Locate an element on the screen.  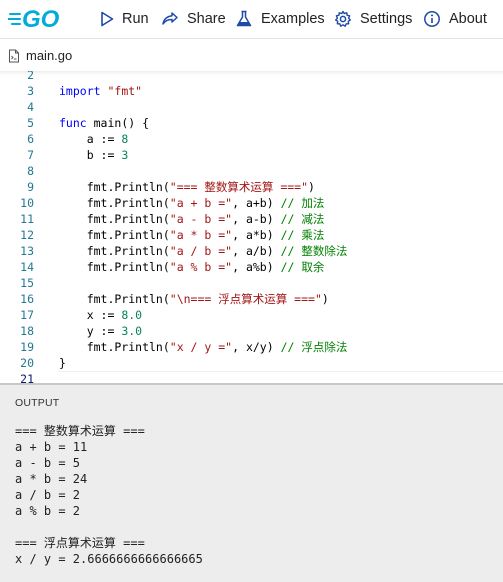
tab-main-go: main.go is located at coordinates (40, 56).